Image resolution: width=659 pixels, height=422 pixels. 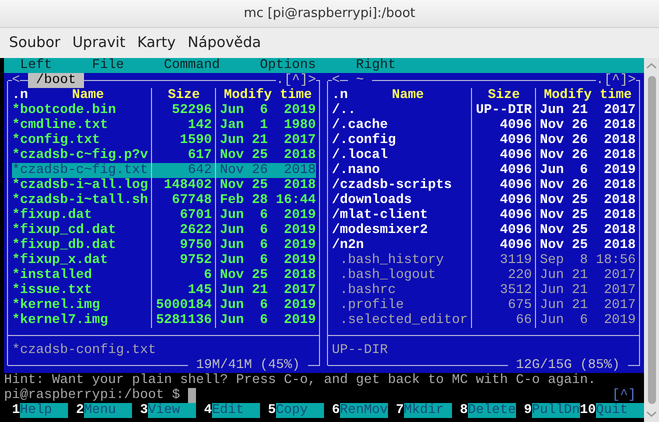 What do you see at coordinates (34, 43) in the screenshot?
I see `menu-item: Soubor` at bounding box center [34, 43].